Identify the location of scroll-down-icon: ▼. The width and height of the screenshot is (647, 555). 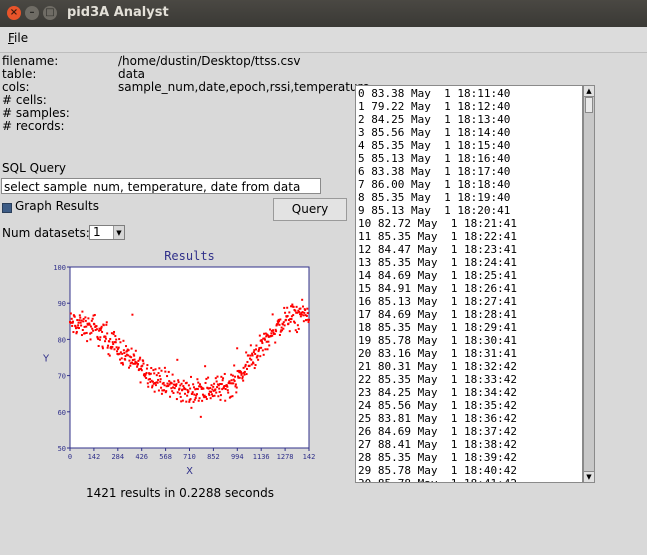
(589, 476).